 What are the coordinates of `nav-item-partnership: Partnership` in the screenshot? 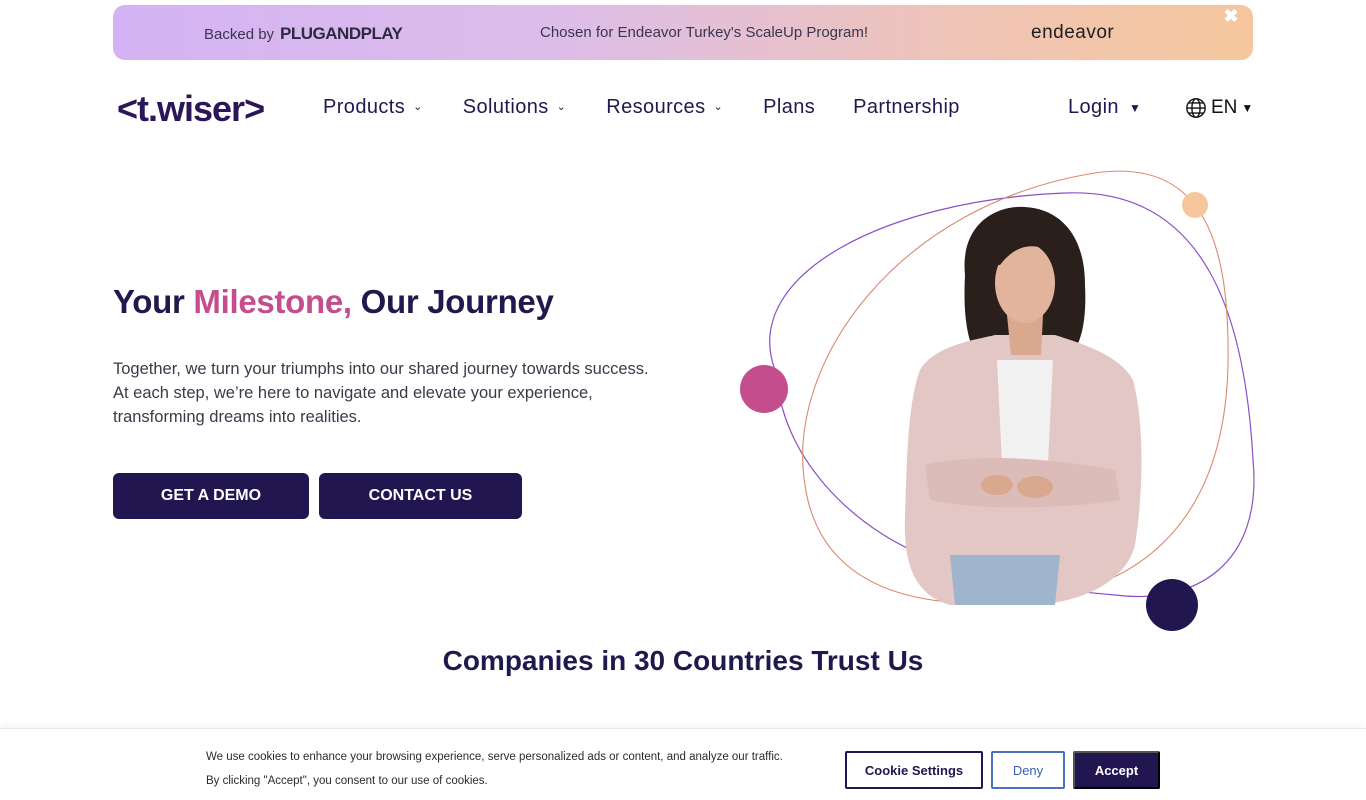 It's located at (906, 107).